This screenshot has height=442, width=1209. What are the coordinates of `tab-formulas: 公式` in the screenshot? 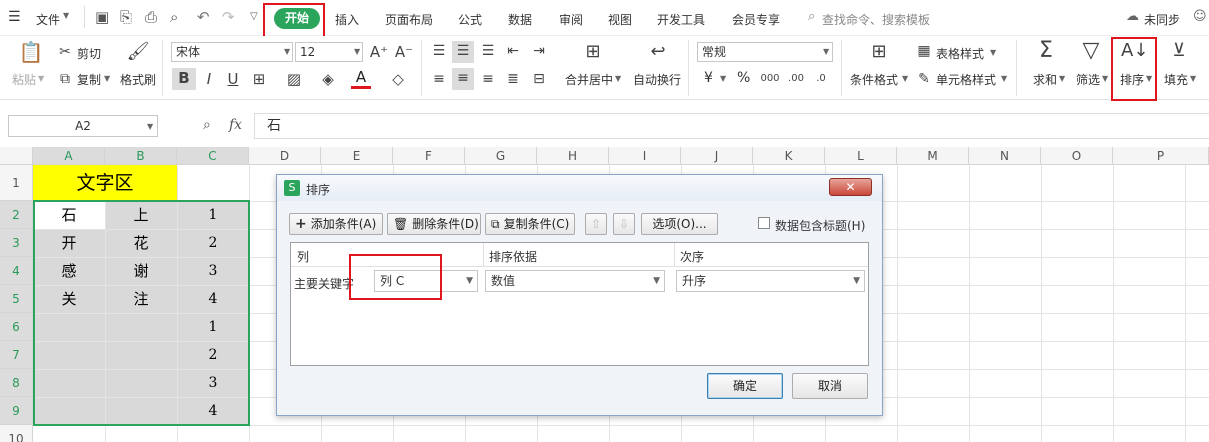 It's located at (470, 19).